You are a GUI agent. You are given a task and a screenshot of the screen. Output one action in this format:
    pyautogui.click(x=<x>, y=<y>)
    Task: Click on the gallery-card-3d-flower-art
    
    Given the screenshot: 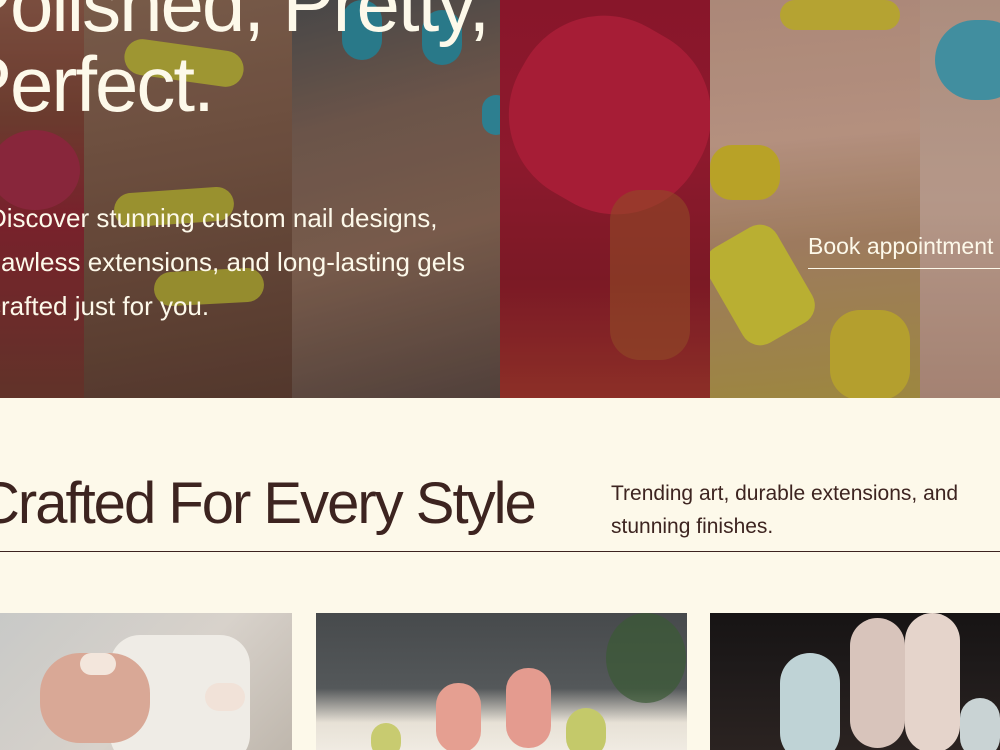 What is the action you would take?
    pyautogui.click(x=855, y=681)
    